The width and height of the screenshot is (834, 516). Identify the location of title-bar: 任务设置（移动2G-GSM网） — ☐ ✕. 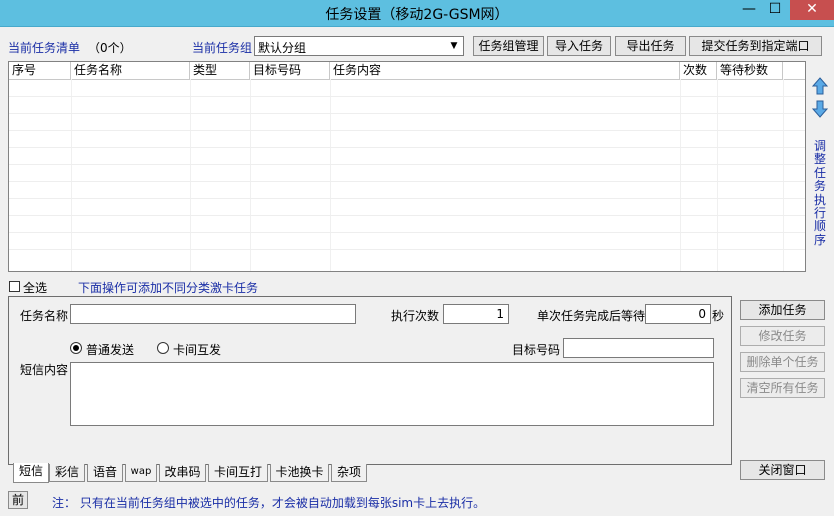
(417, 13).